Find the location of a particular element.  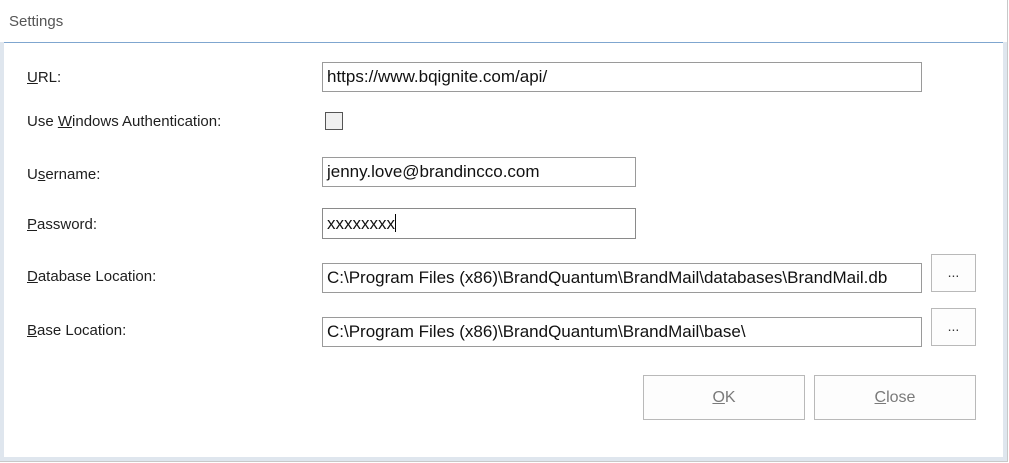

url-label: URL: is located at coordinates (44, 77).